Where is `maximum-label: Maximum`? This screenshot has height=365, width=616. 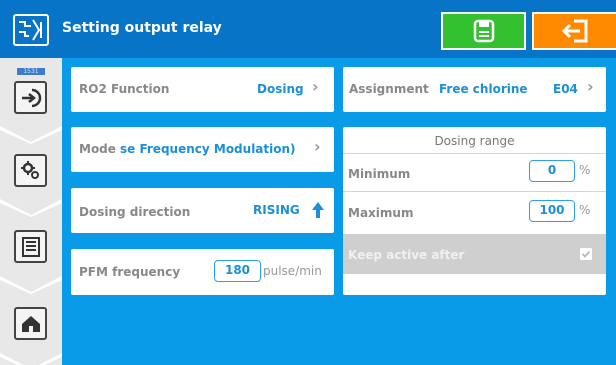 maximum-label: Maximum is located at coordinates (381, 213).